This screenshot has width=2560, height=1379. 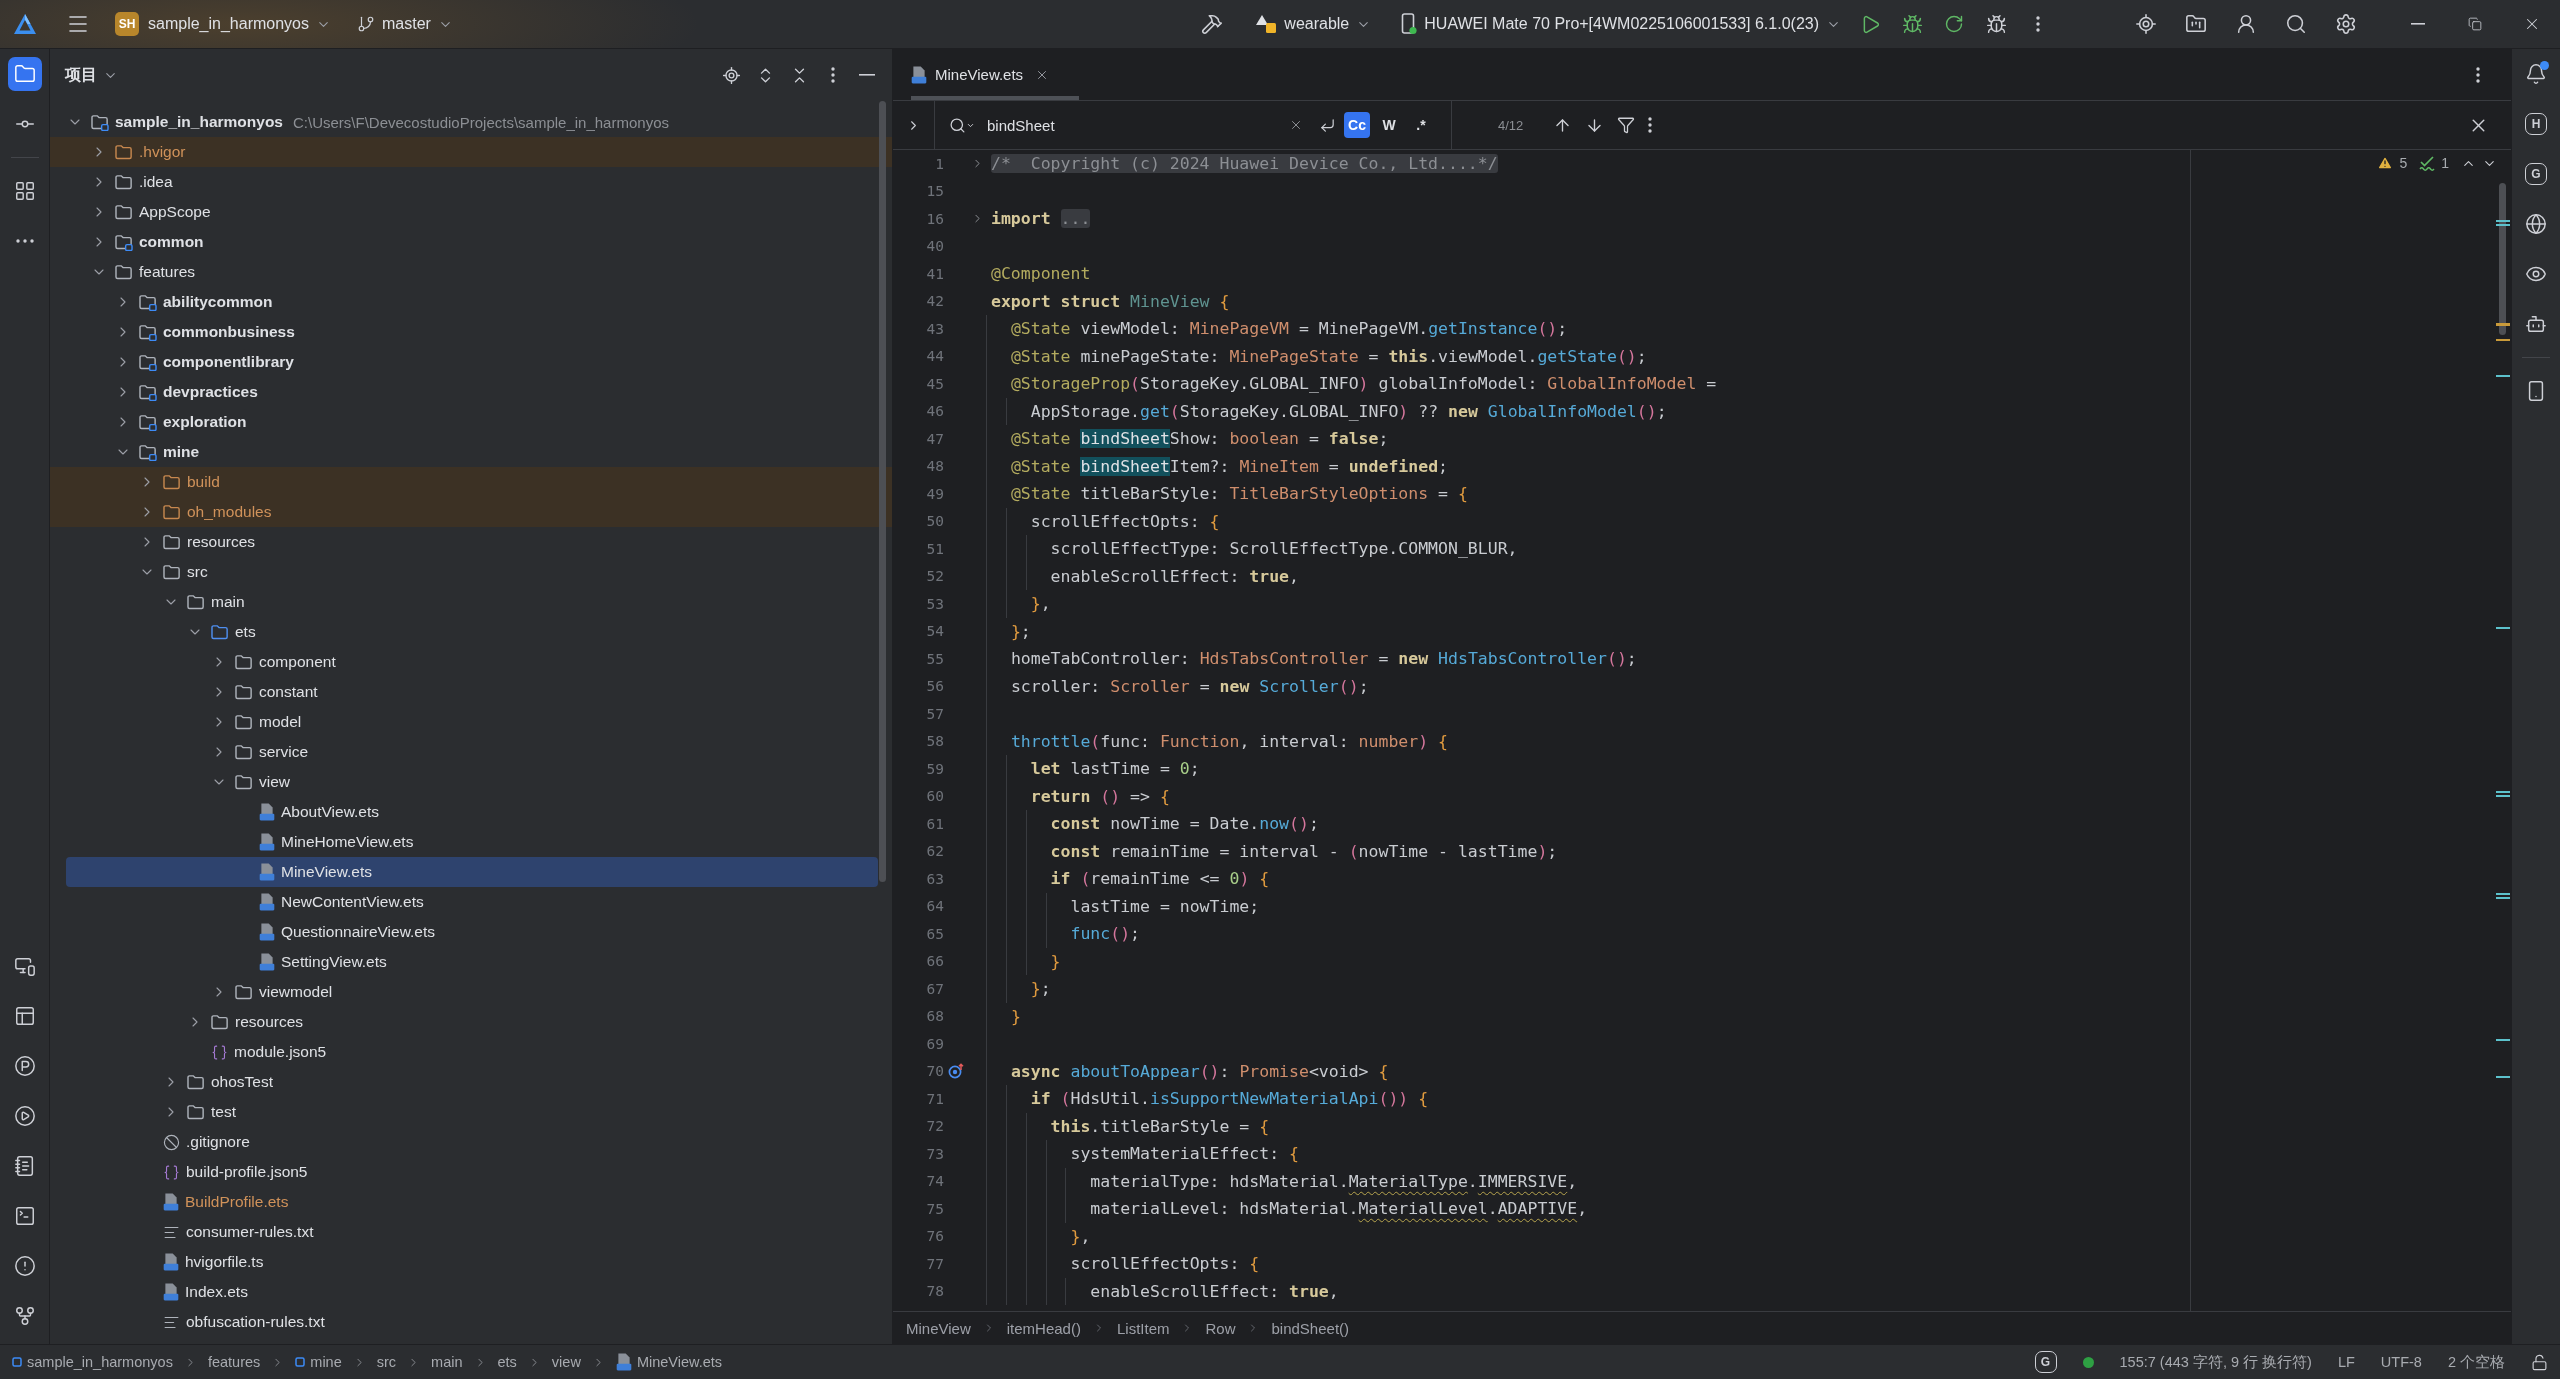 What do you see at coordinates (471, 662) in the screenshot?
I see `tree-row: component` at bounding box center [471, 662].